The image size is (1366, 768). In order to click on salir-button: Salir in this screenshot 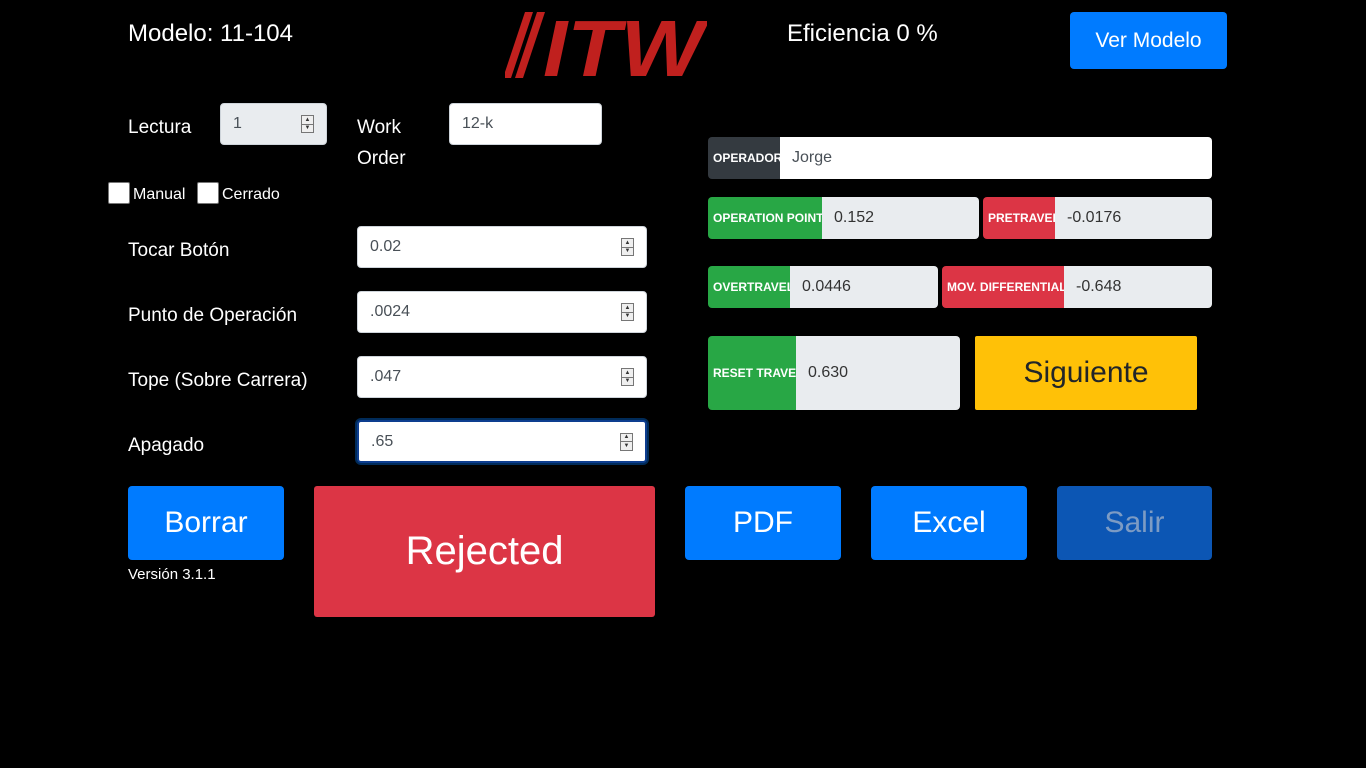, I will do `click(1134, 523)`.